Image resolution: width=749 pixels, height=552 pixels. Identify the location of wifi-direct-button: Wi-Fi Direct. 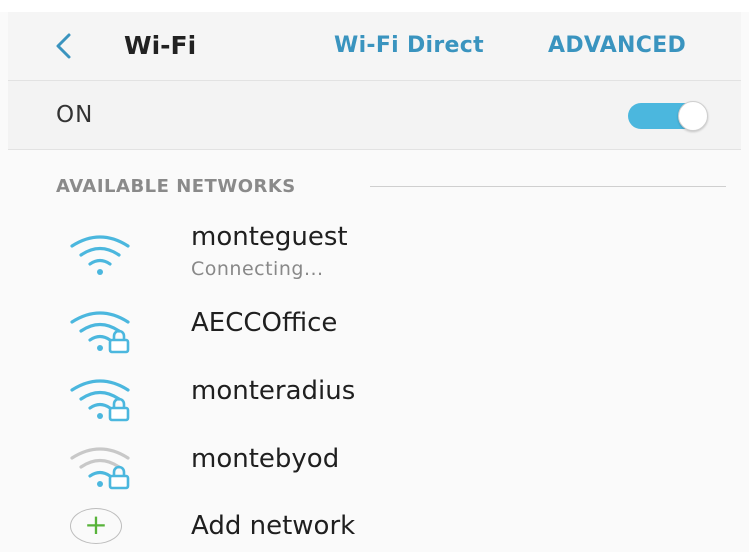
(409, 45).